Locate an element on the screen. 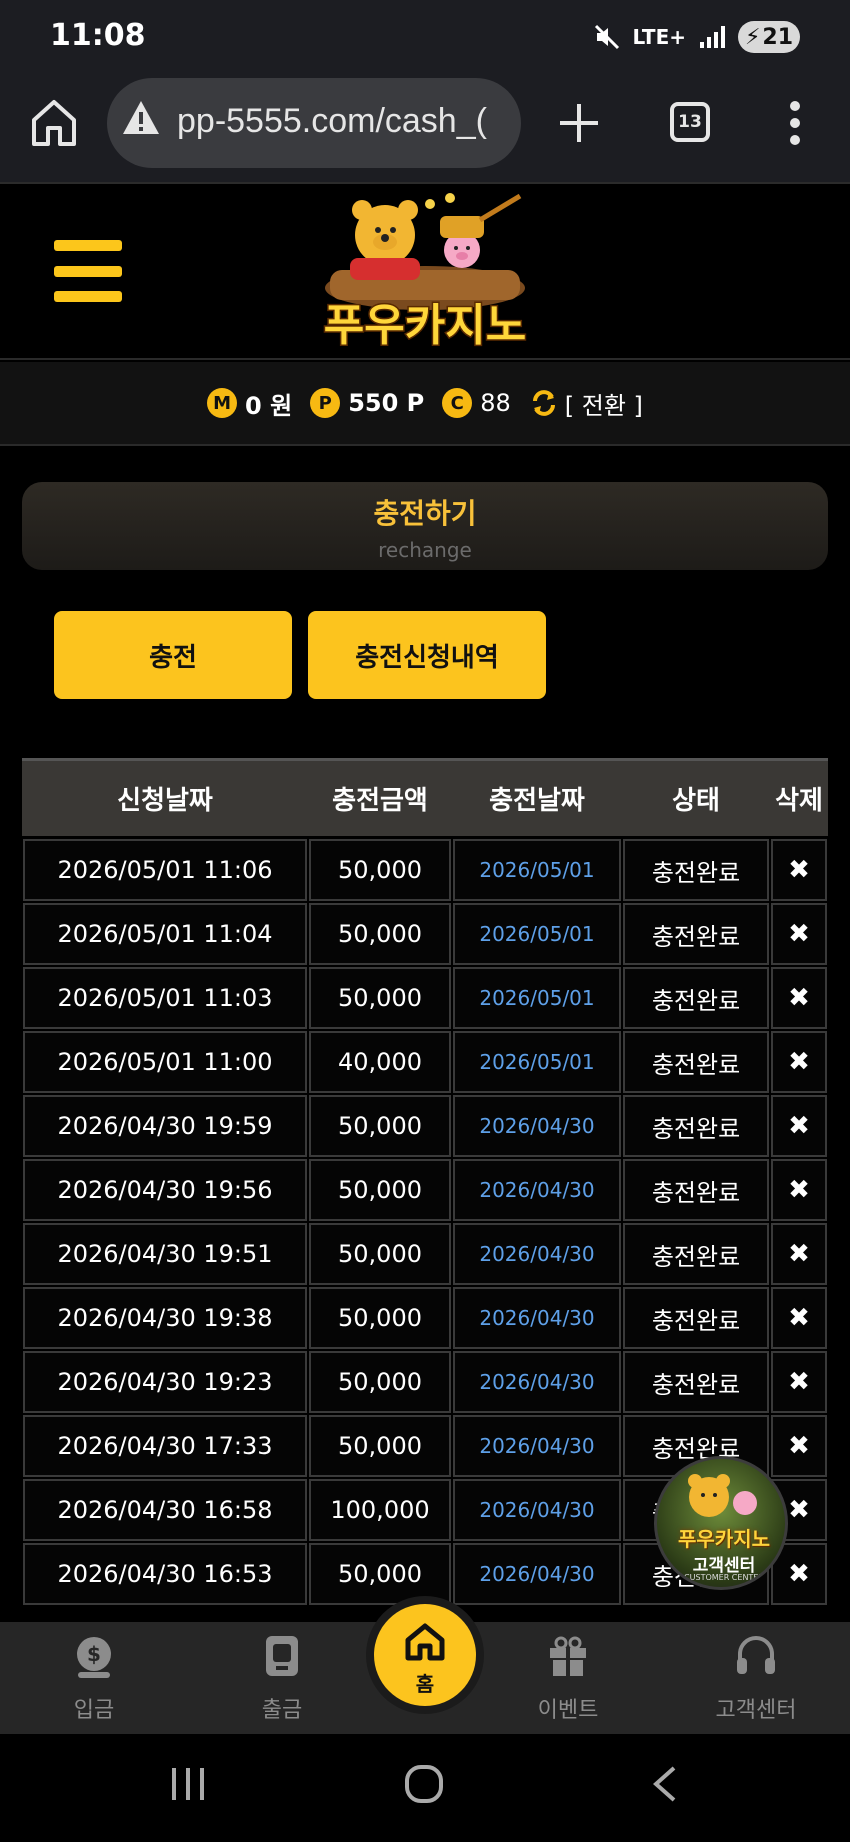 This screenshot has height=1842, width=850. hamburger-menu-icon is located at coordinates (88, 271).